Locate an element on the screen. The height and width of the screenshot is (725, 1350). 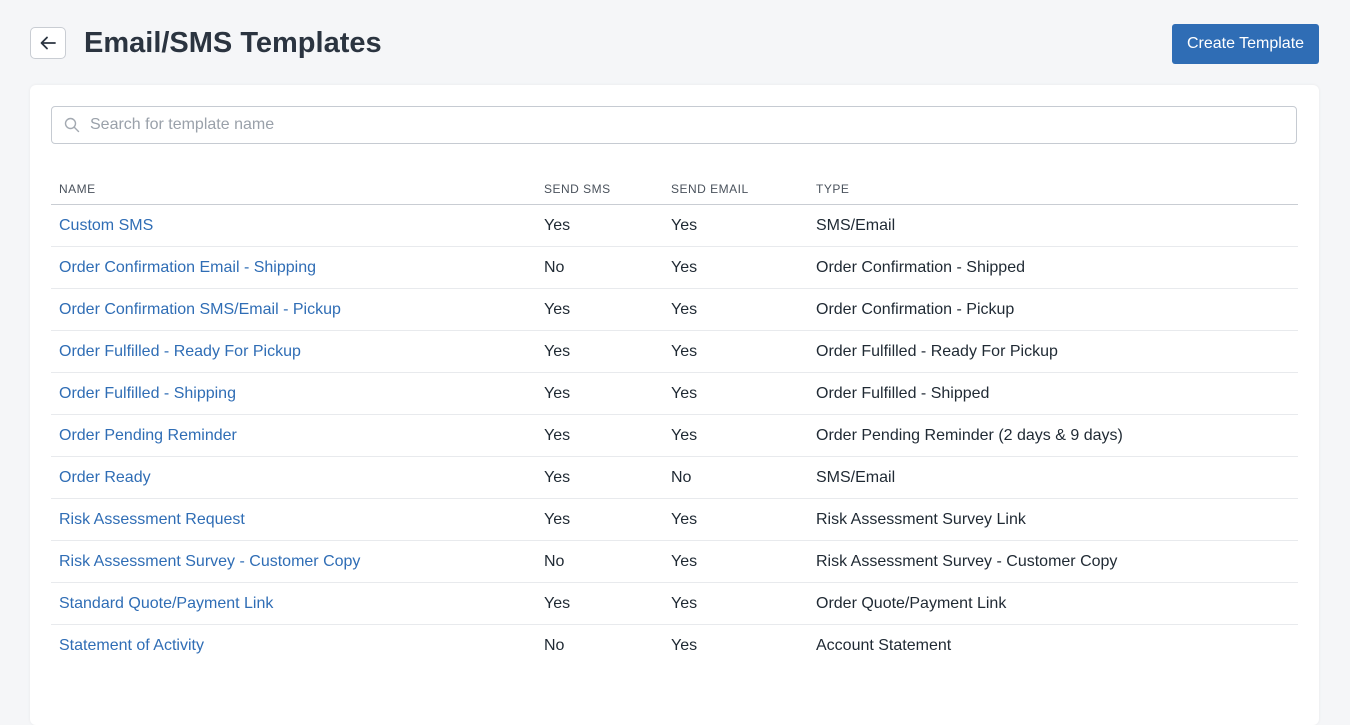
table-header-row: NAME SEND SMS SEND EMAIL TYPE is located at coordinates (674, 189).